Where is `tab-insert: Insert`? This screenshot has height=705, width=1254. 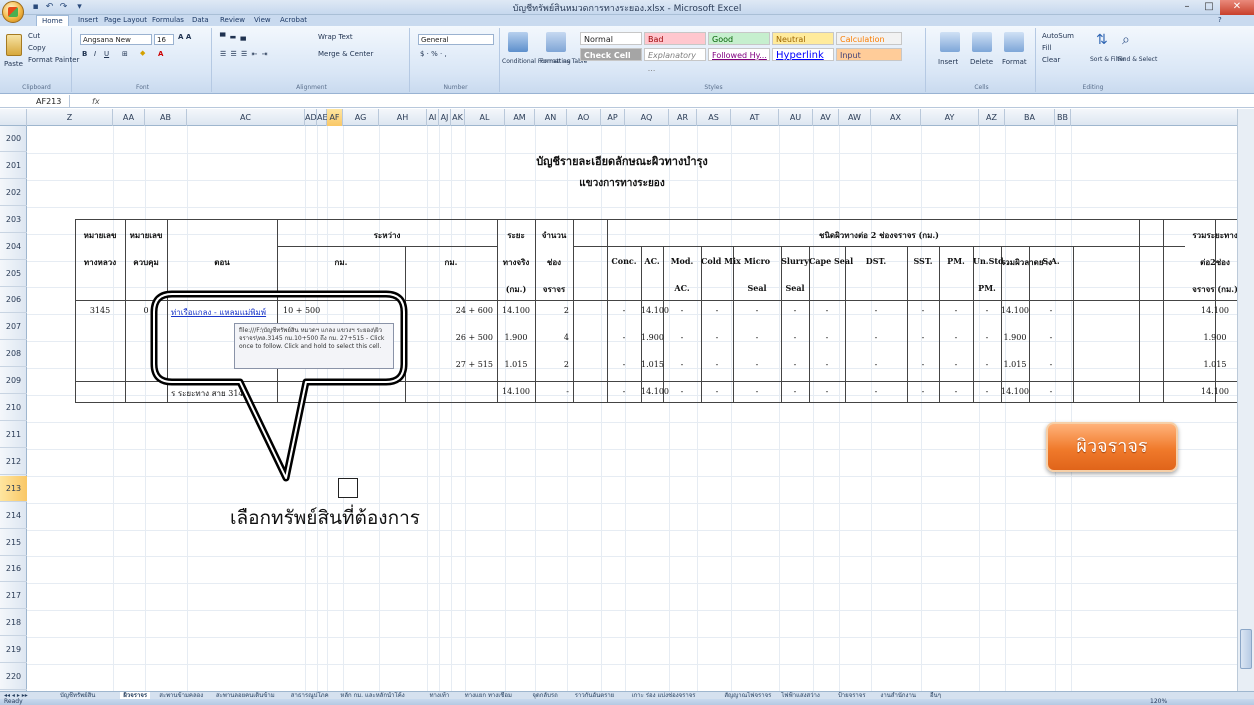 tab-insert: Insert is located at coordinates (88, 20).